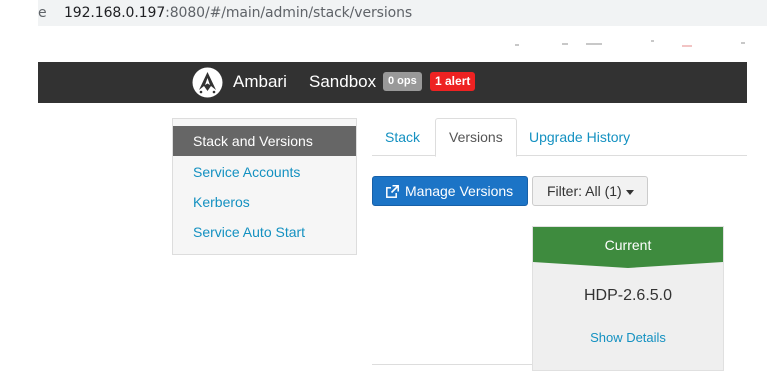 This screenshot has width=767, height=371. I want to click on tab-stack: Stack, so click(402, 137).